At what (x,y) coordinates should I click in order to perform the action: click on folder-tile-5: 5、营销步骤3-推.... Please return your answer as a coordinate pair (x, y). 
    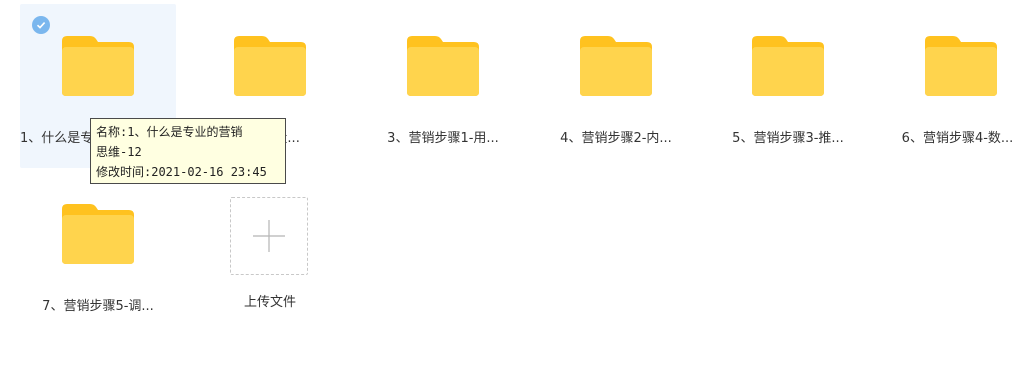
    Looking at the image, I should click on (788, 86).